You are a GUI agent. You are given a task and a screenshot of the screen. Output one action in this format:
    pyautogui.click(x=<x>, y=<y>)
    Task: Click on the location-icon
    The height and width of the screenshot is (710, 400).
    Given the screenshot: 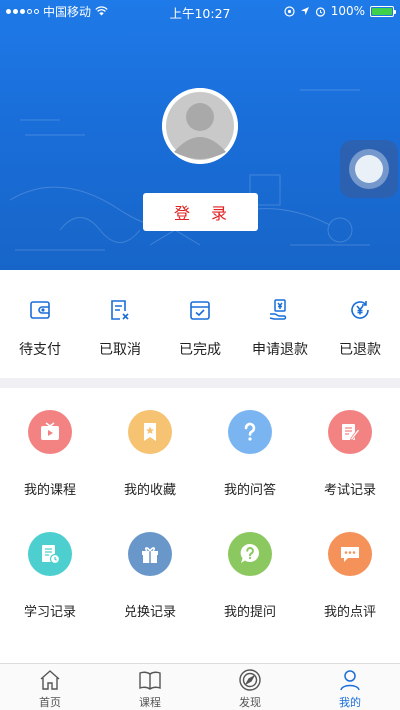 What is the action you would take?
    pyautogui.click(x=304, y=11)
    